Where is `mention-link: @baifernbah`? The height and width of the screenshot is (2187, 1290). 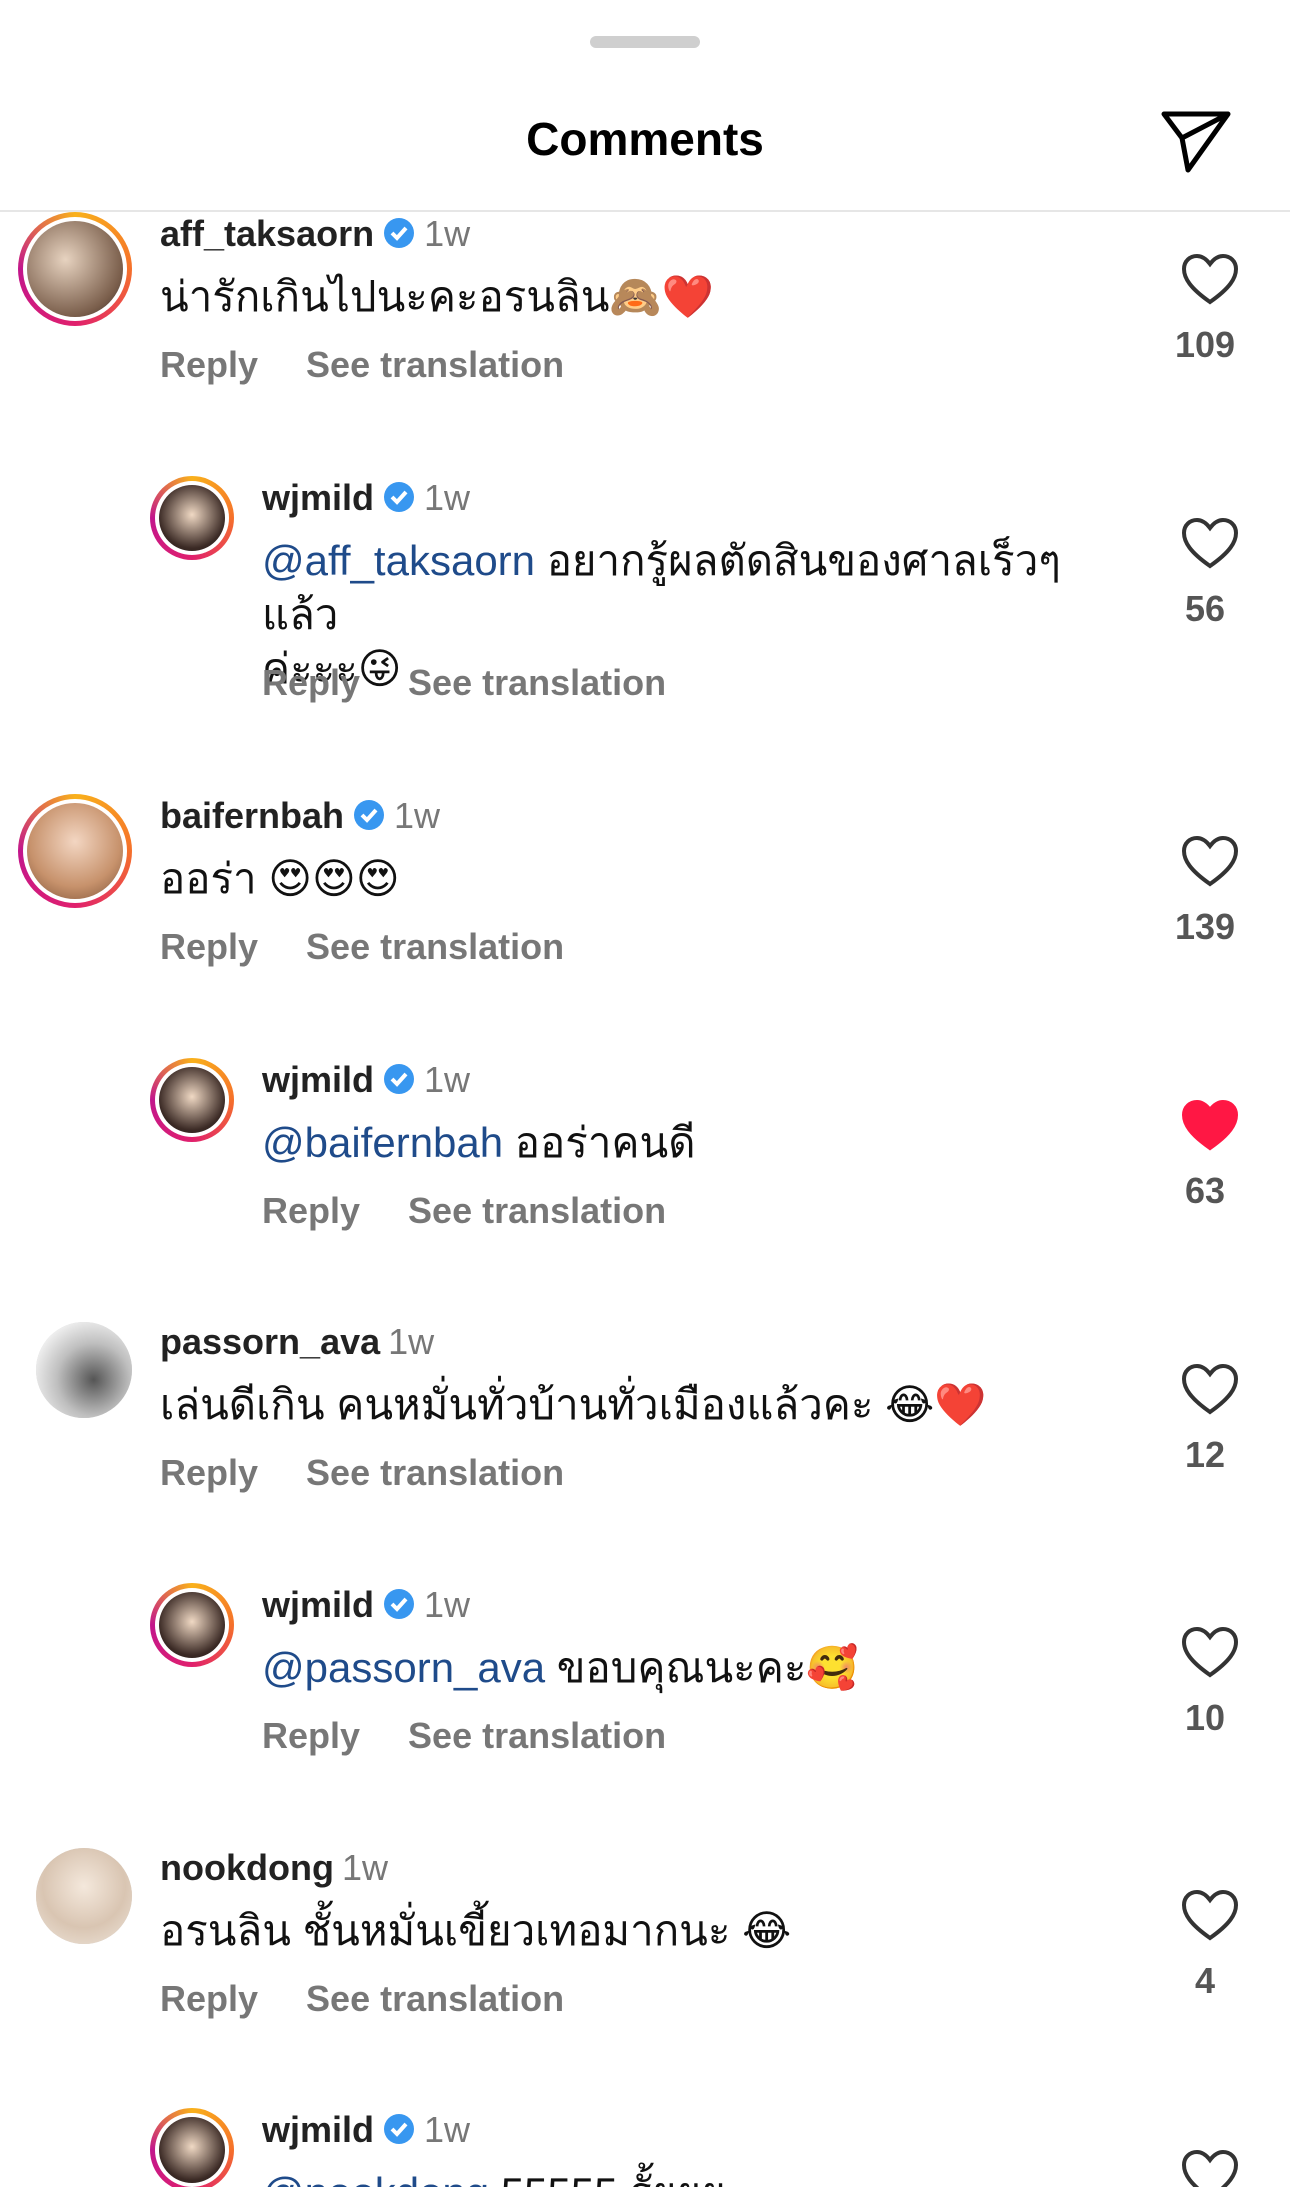
mention-link: @baifernbah is located at coordinates (382, 1142).